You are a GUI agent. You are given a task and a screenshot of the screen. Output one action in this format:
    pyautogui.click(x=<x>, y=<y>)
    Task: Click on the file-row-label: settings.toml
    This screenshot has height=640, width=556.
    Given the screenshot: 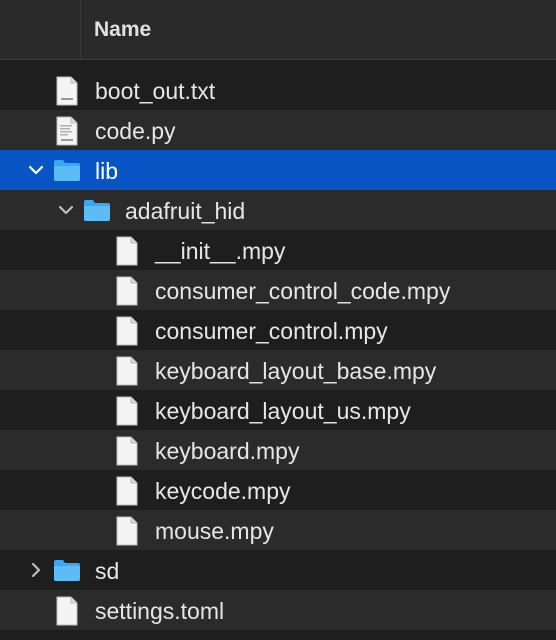 What is the action you would take?
    pyautogui.click(x=160, y=611)
    